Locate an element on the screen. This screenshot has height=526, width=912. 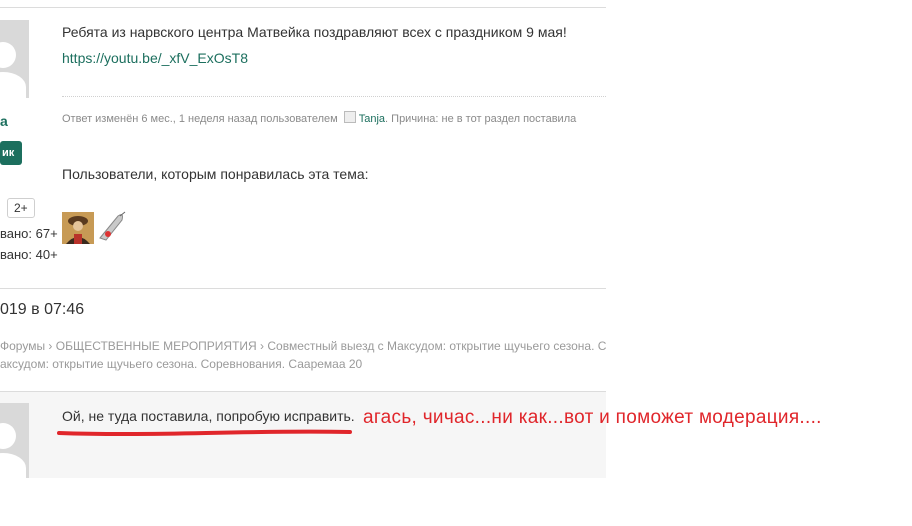
divider-post-end is located at coordinates (303, 288).